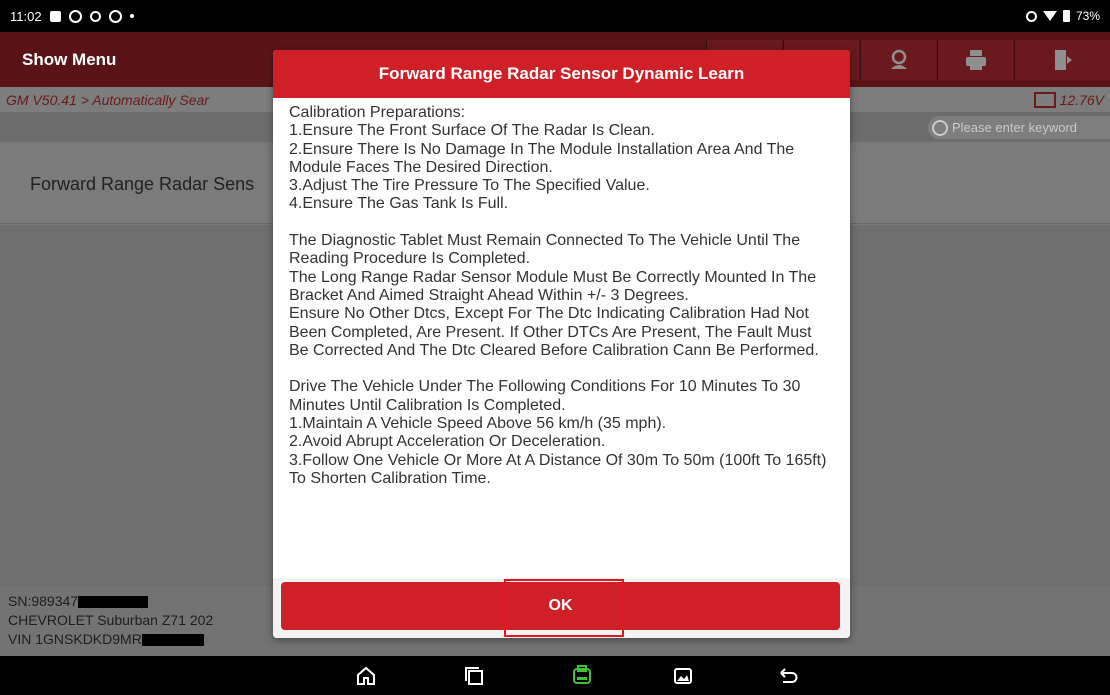  Describe the element at coordinates (940, 127) in the screenshot. I see `search-icon` at that location.